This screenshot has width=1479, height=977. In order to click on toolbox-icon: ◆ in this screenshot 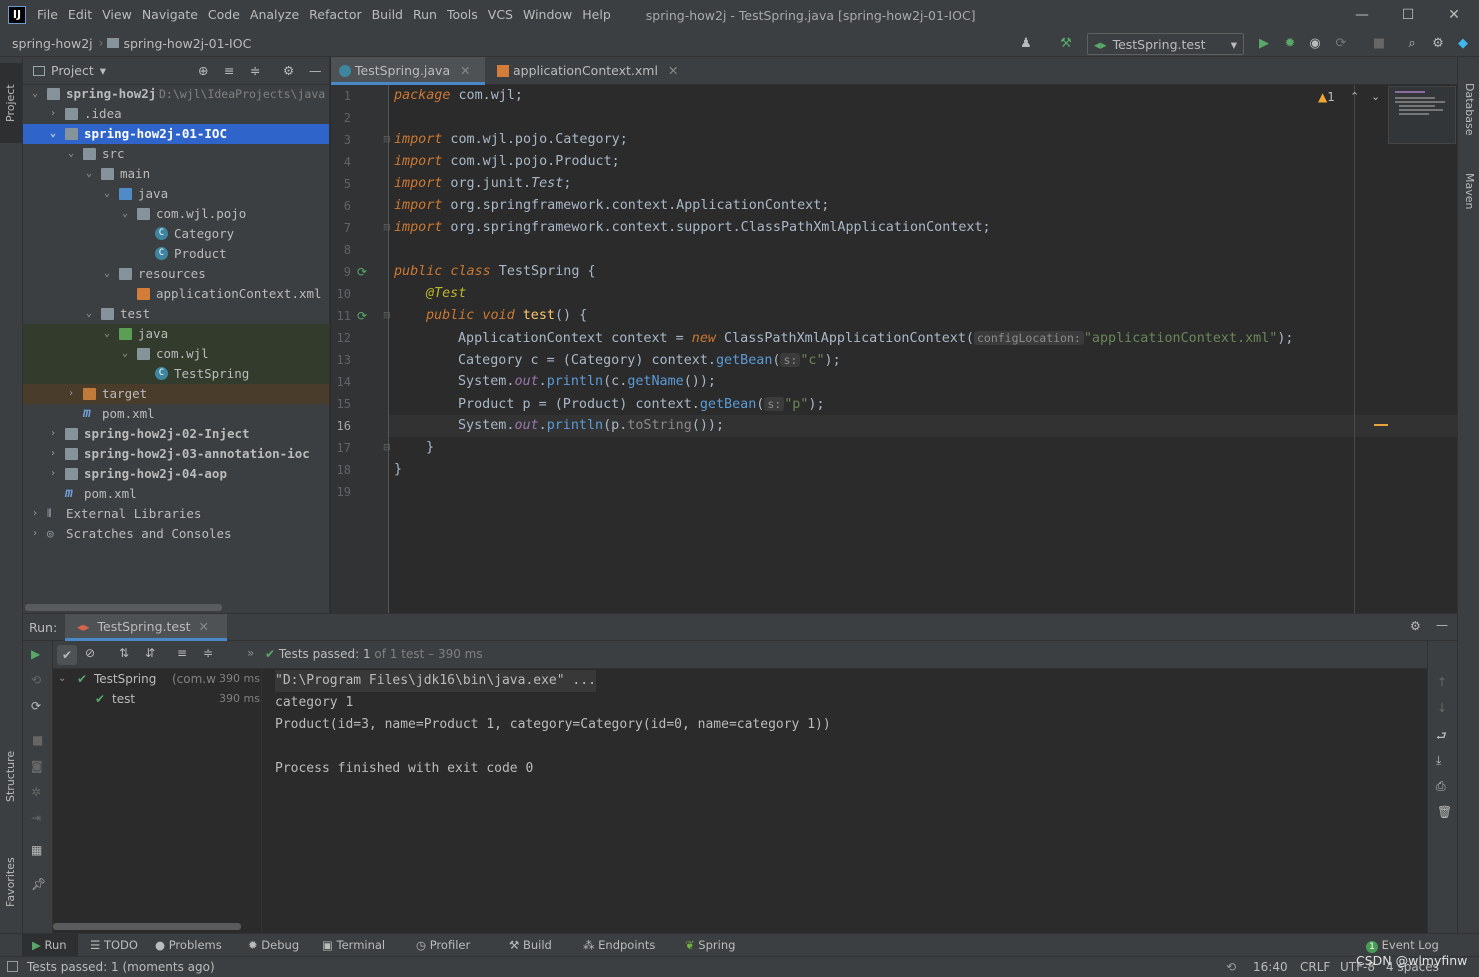, I will do `click(1463, 44)`.